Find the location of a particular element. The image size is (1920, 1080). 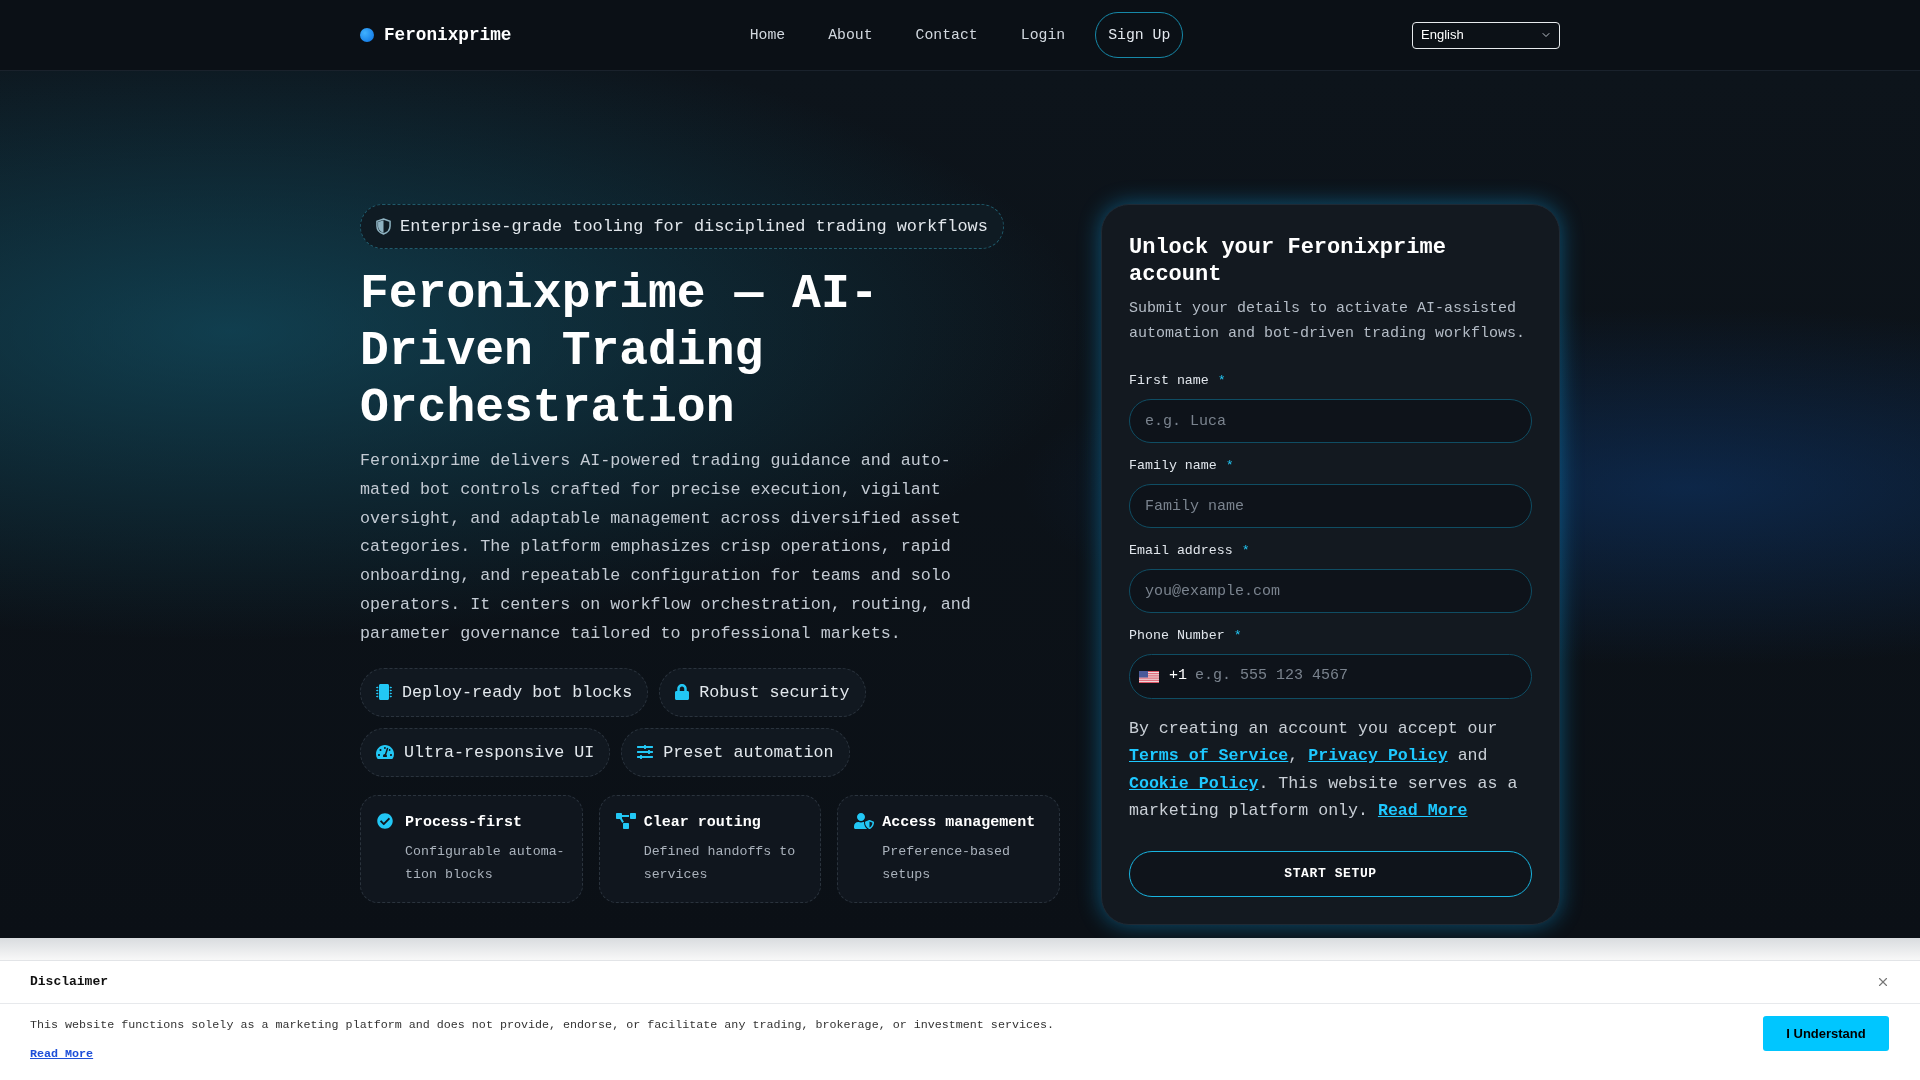

text-field: Family name is located at coordinates (1330, 506).